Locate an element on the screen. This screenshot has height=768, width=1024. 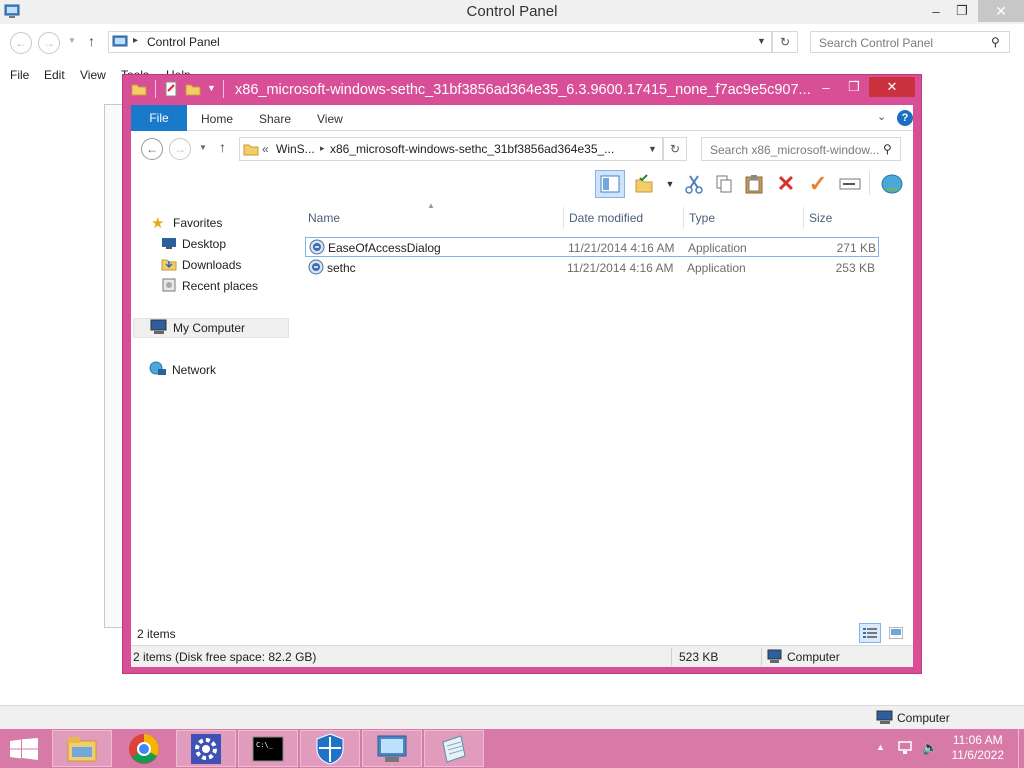
chrome-icon is located at coordinates (144, 748).